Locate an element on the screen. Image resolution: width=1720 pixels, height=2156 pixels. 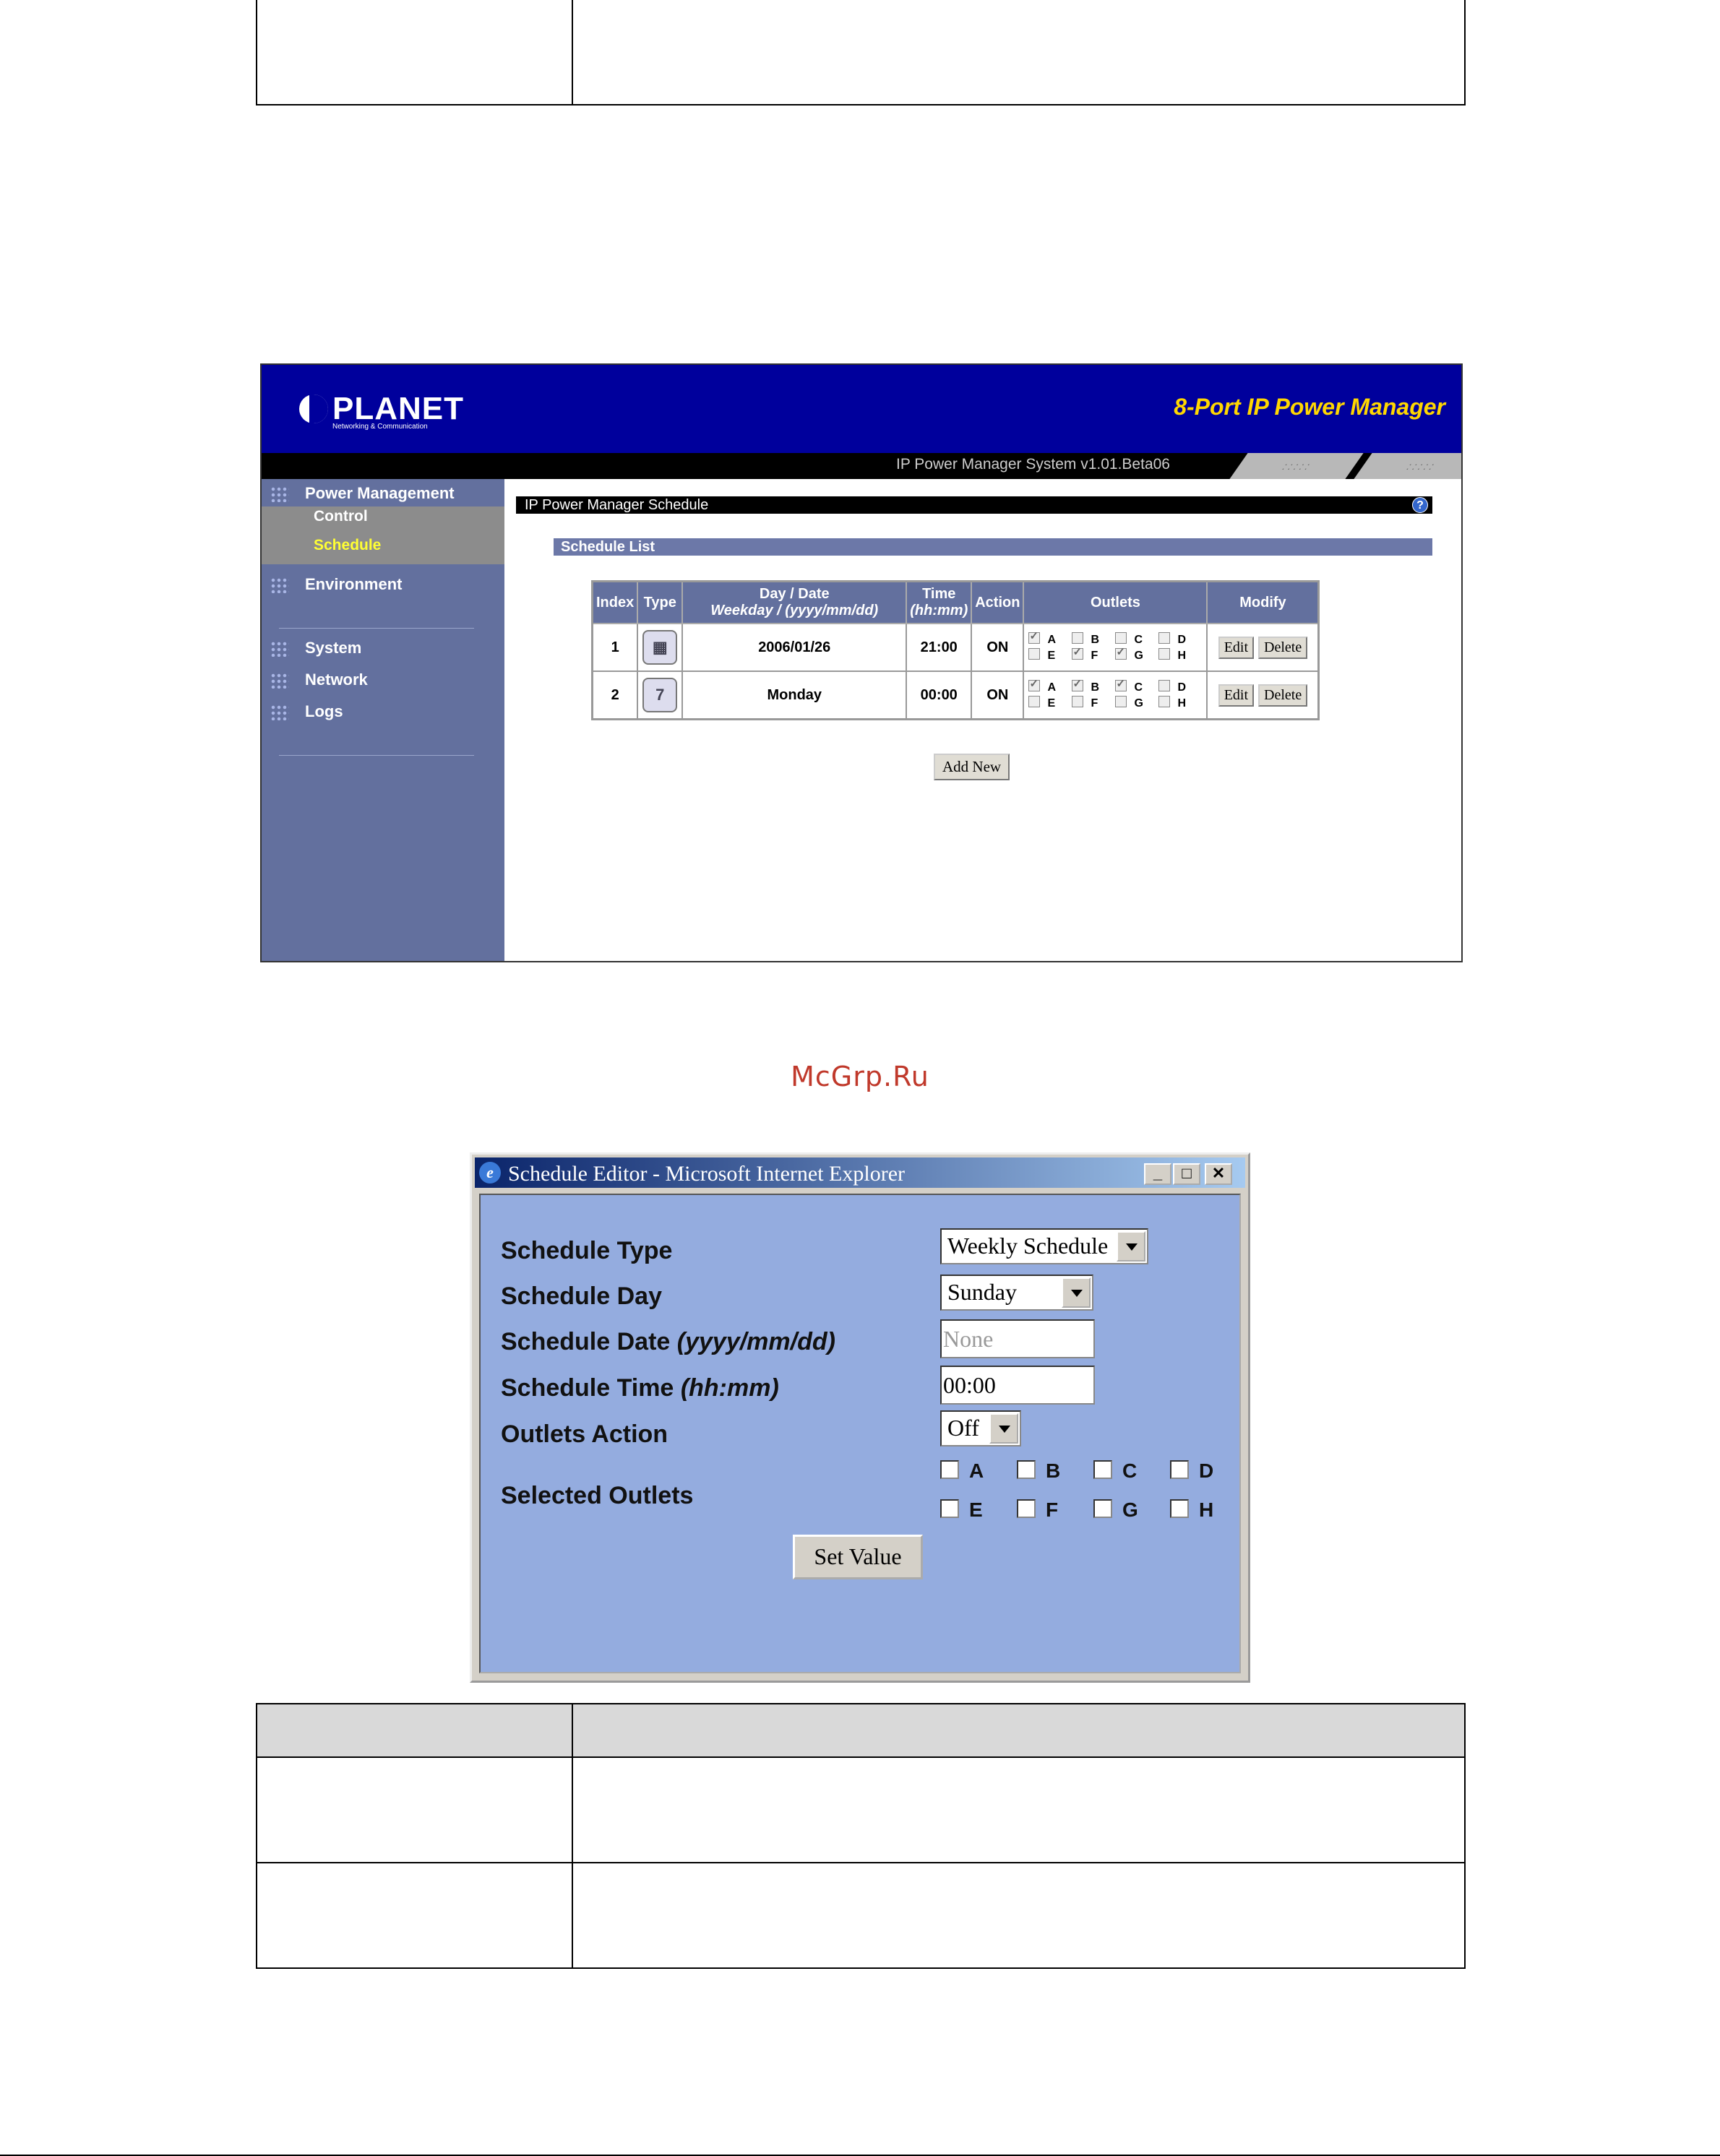
schedule-day-select: Sunday is located at coordinates (1016, 1293).